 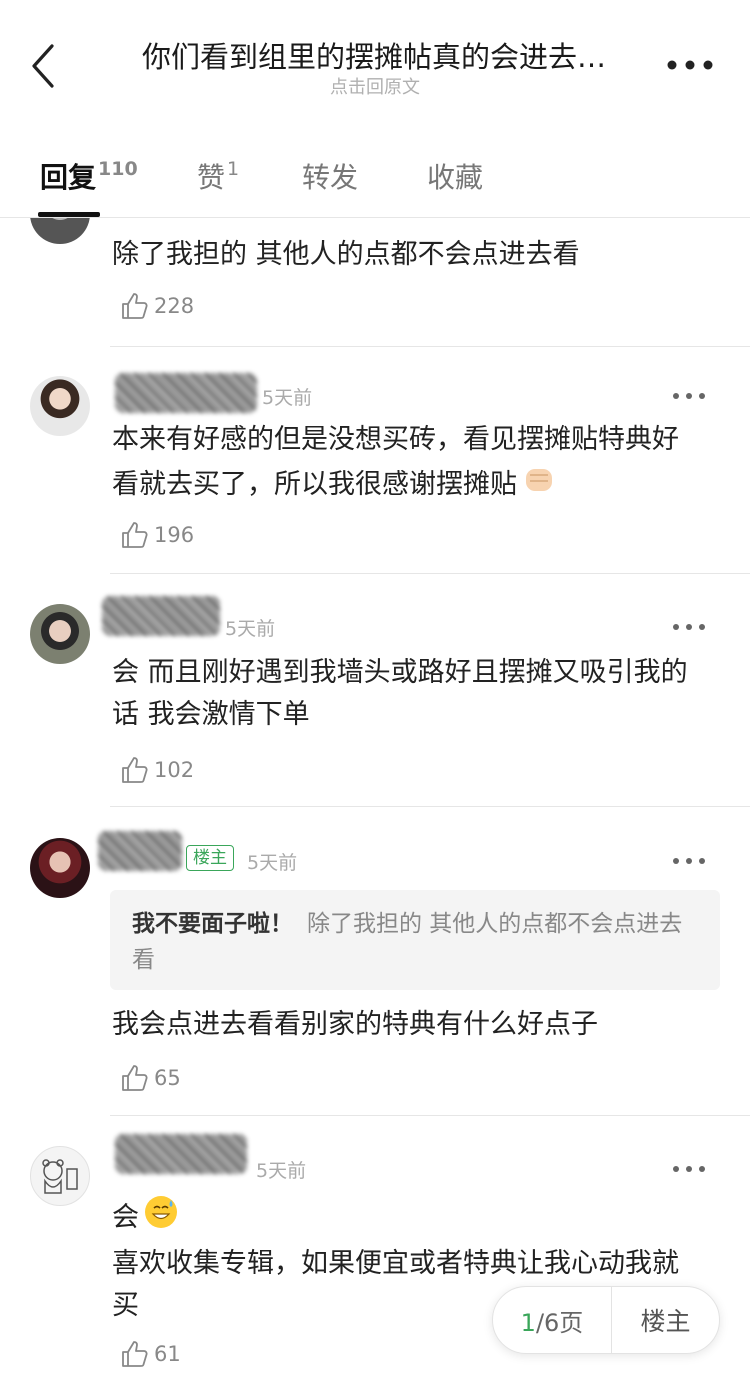 I want to click on tab-reposts: 转发, so click(x=330, y=176).